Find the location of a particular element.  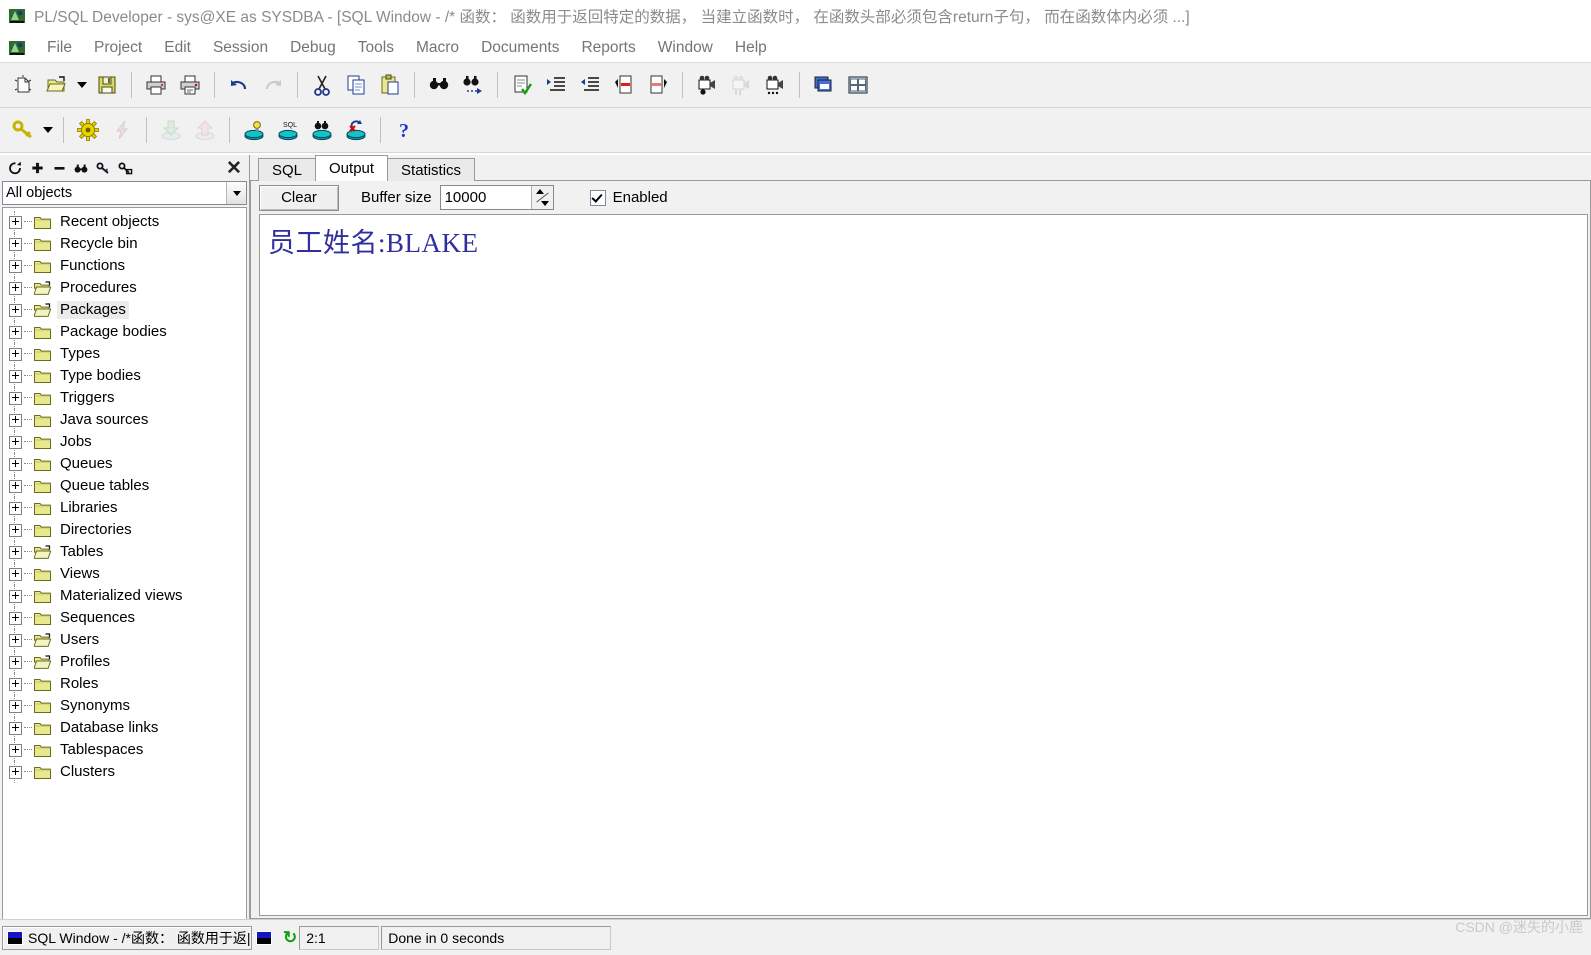

tree-item-roles: Roles is located at coordinates (124, 684).